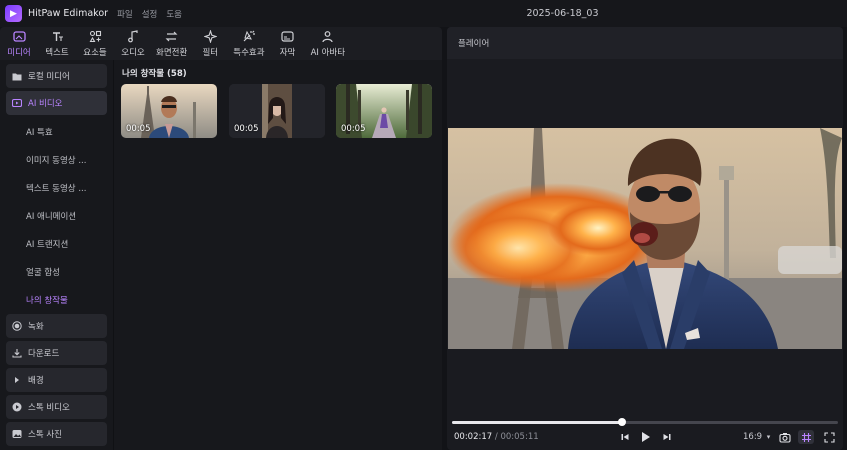 The height and width of the screenshot is (450, 847). Describe the element at coordinates (17, 380) in the screenshot. I see `caret-right-icon` at that location.